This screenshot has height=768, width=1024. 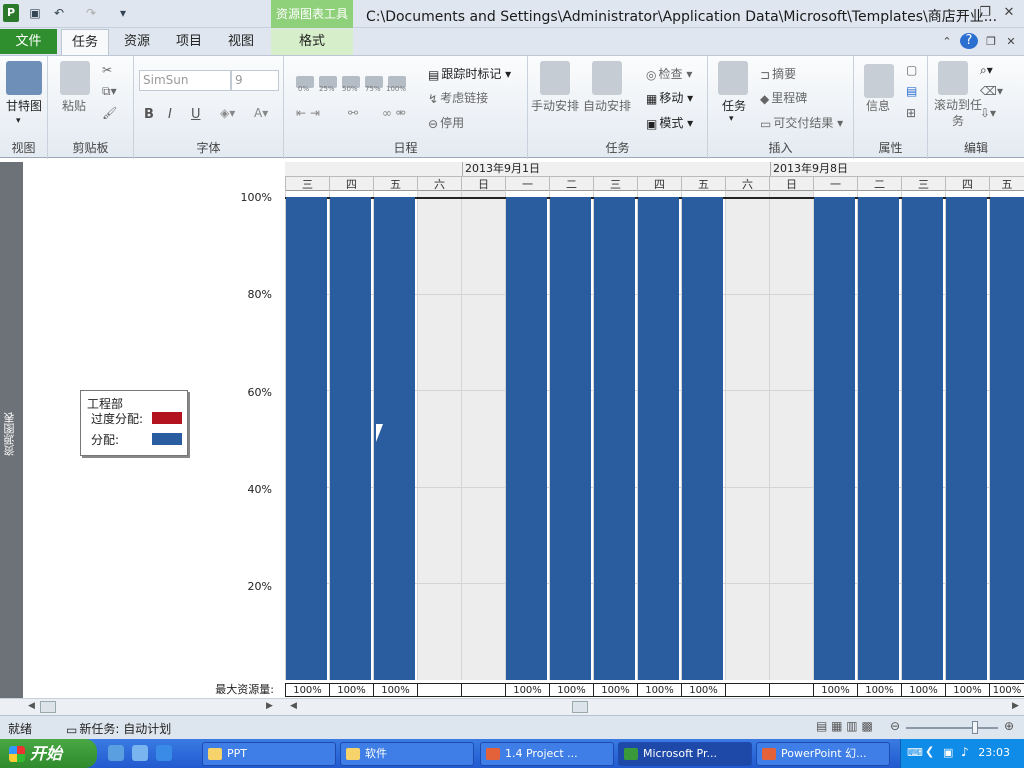 I want to click on track-mark-button: ▤ 跟踪时标记 ▾, so click(x=469, y=73).